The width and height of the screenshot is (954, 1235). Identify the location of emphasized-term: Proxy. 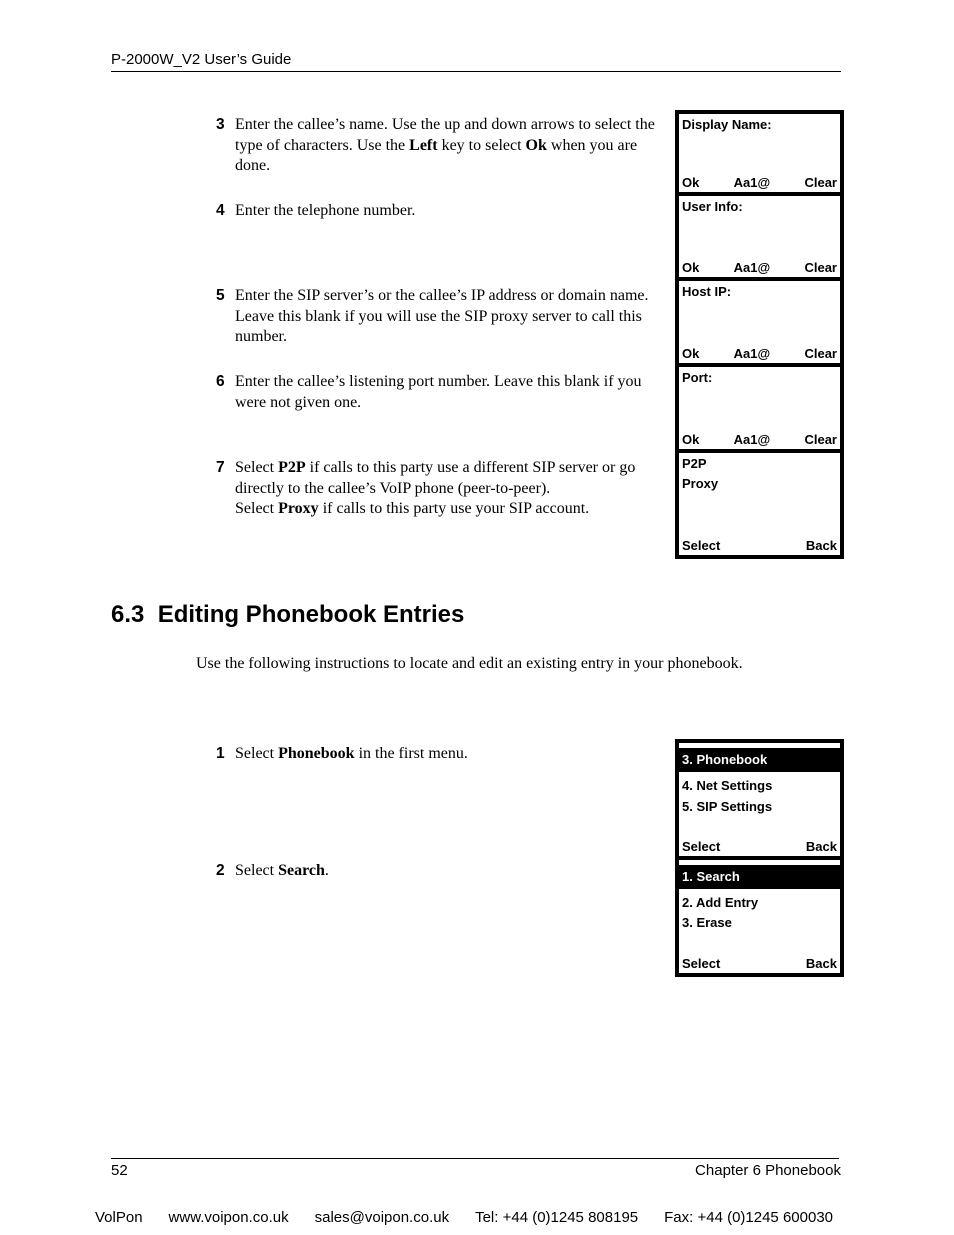
(298, 508).